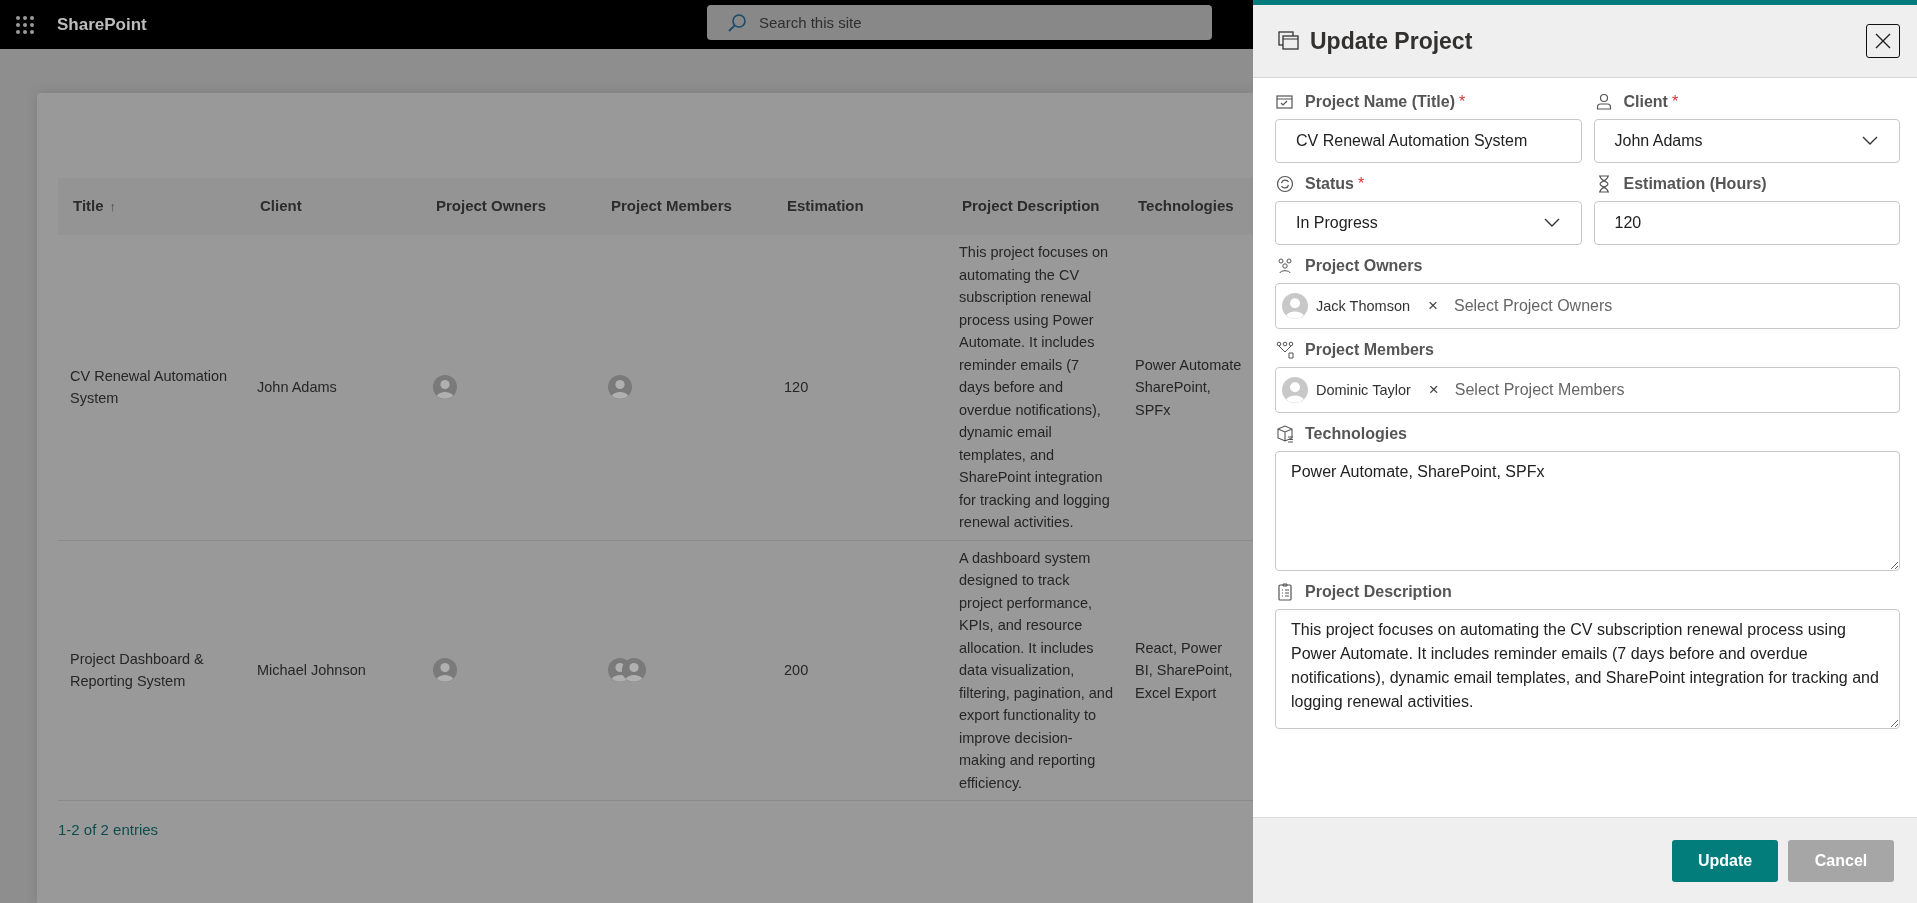  What do you see at coordinates (1725, 860) in the screenshot?
I see `update-button: Update` at bounding box center [1725, 860].